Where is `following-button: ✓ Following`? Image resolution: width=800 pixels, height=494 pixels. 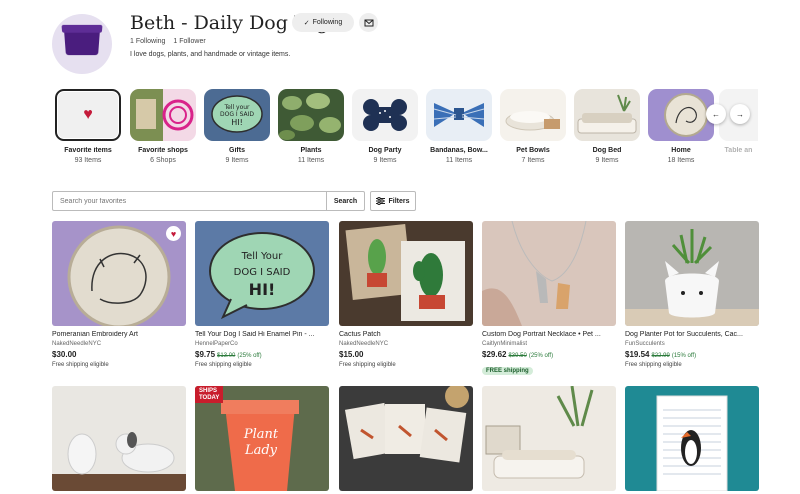
following-button: ✓ Following is located at coordinates (323, 22).